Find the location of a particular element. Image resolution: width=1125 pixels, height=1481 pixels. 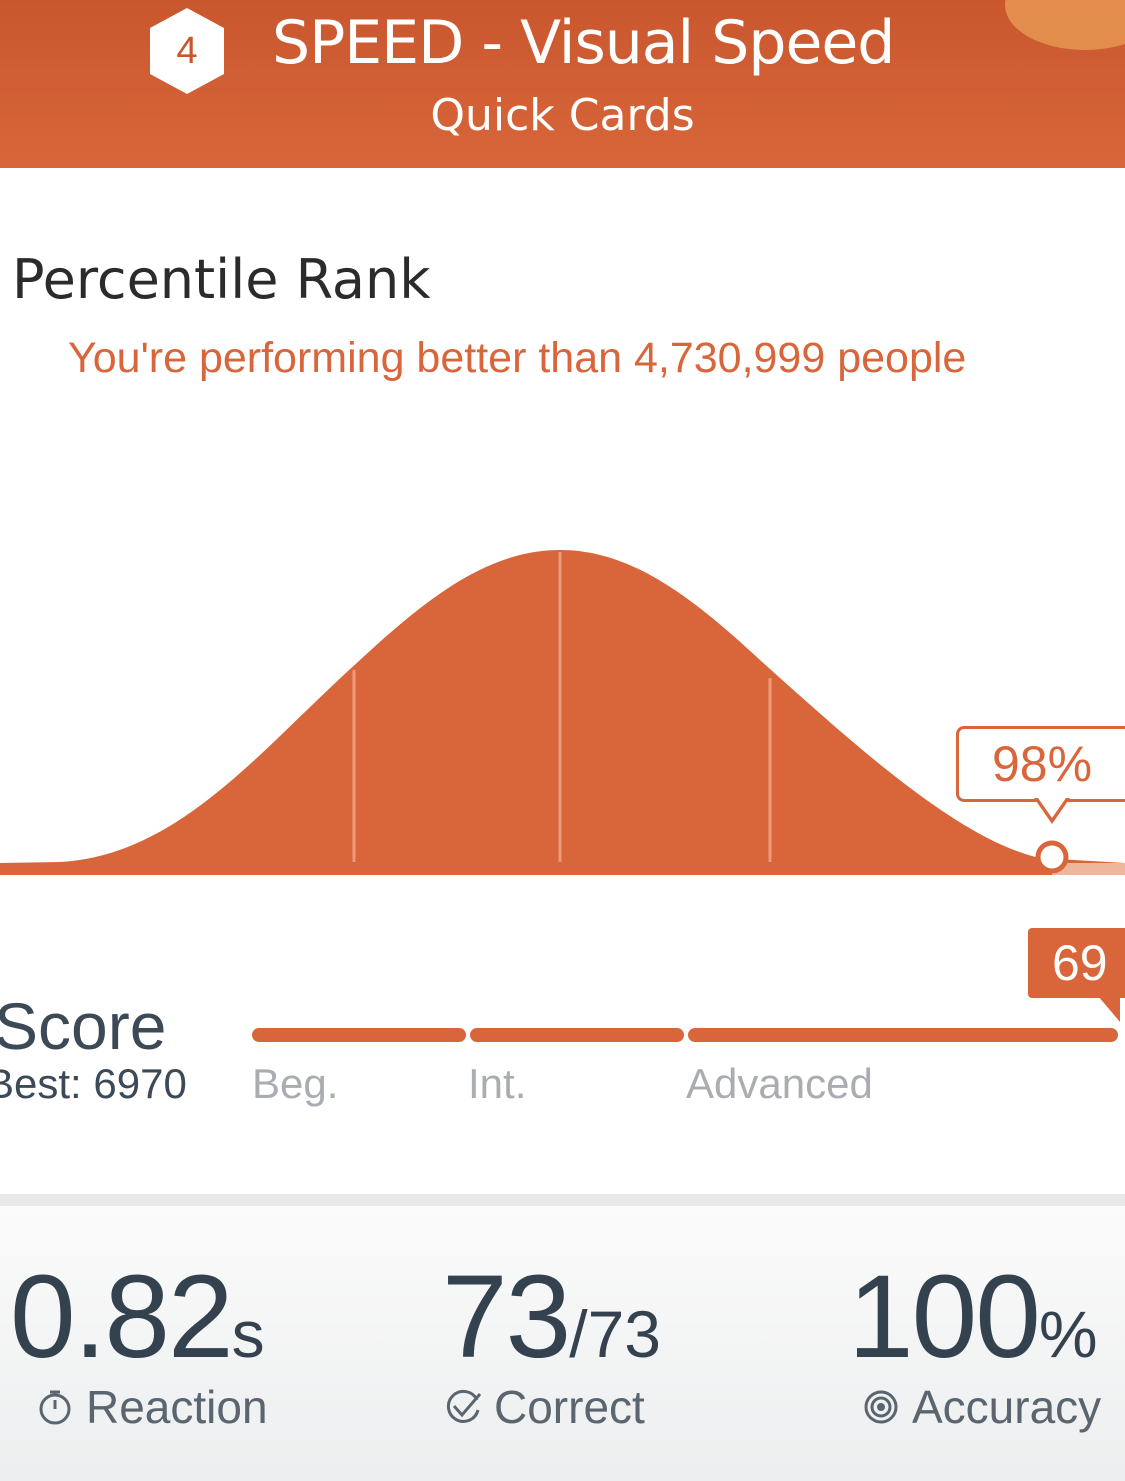

best-score: Best: 6970 is located at coordinates (93, 1083).